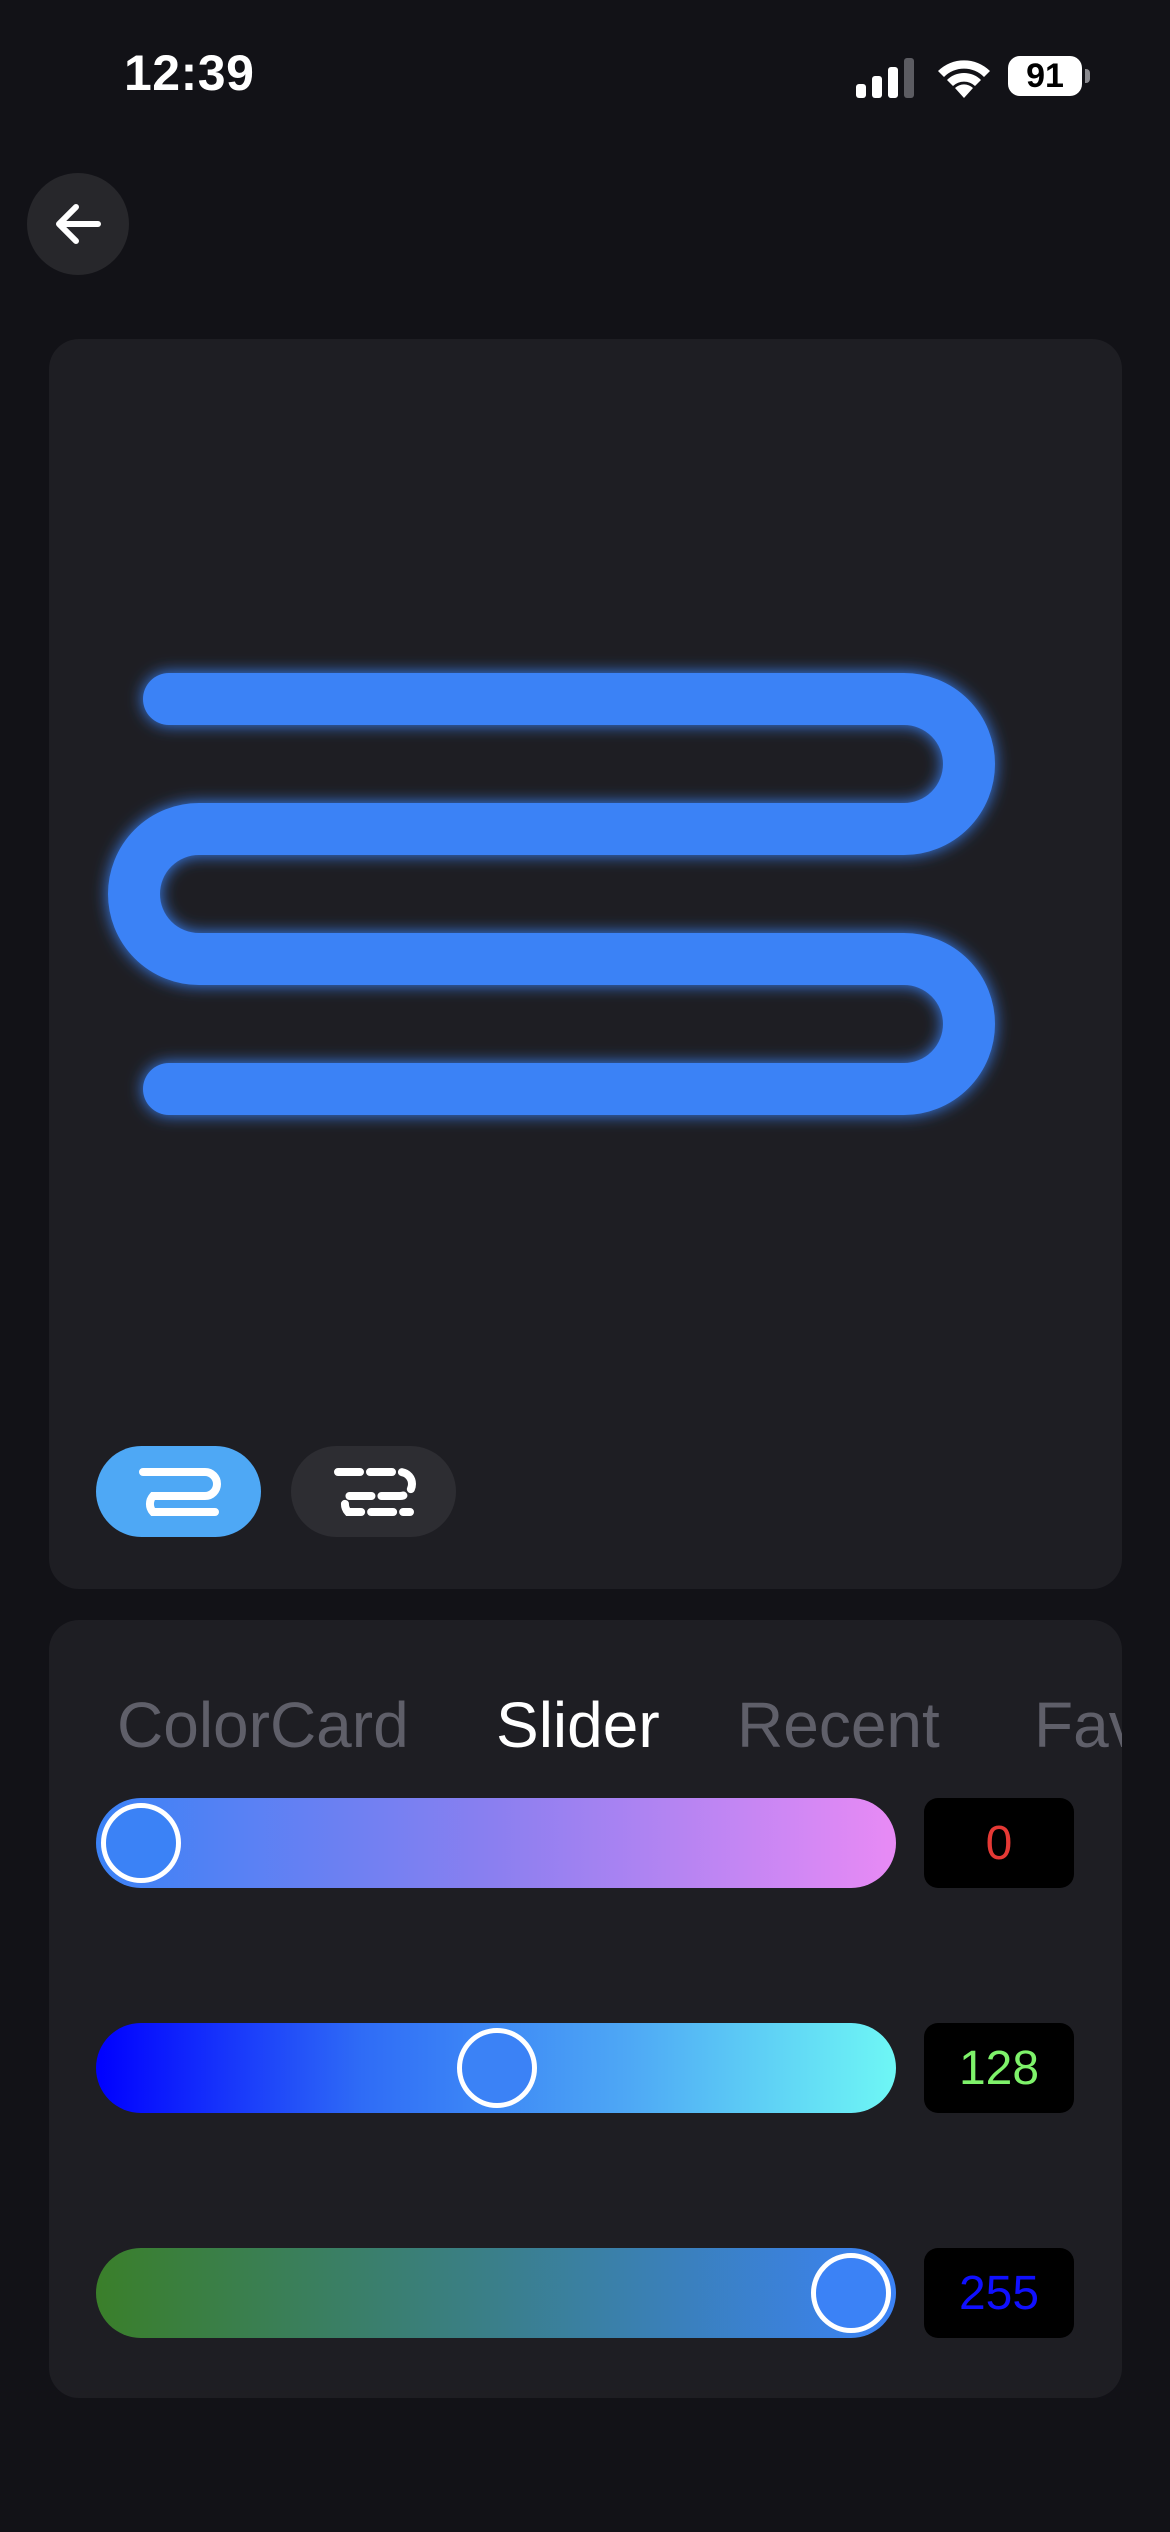 Image resolution: width=1170 pixels, height=2532 pixels. I want to click on battery-level: 91, so click(1045, 76).